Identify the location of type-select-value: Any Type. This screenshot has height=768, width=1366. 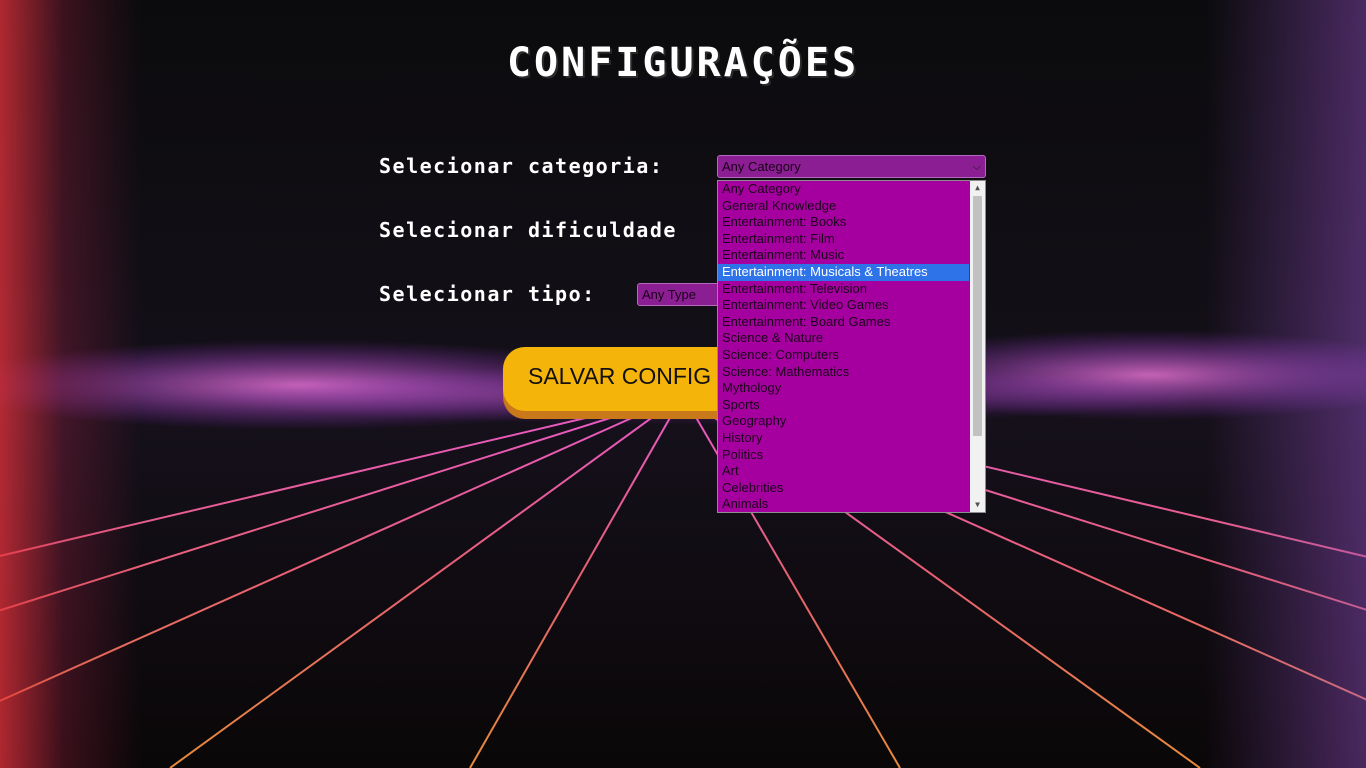
(669, 294).